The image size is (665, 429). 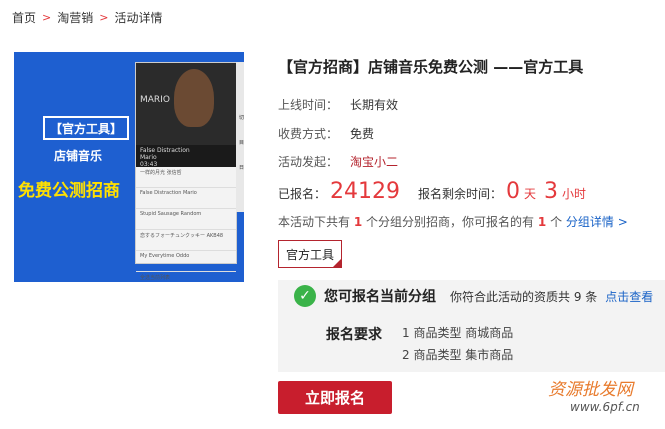 I want to click on watermark-url: www.6pf.cn, so click(x=605, y=407).